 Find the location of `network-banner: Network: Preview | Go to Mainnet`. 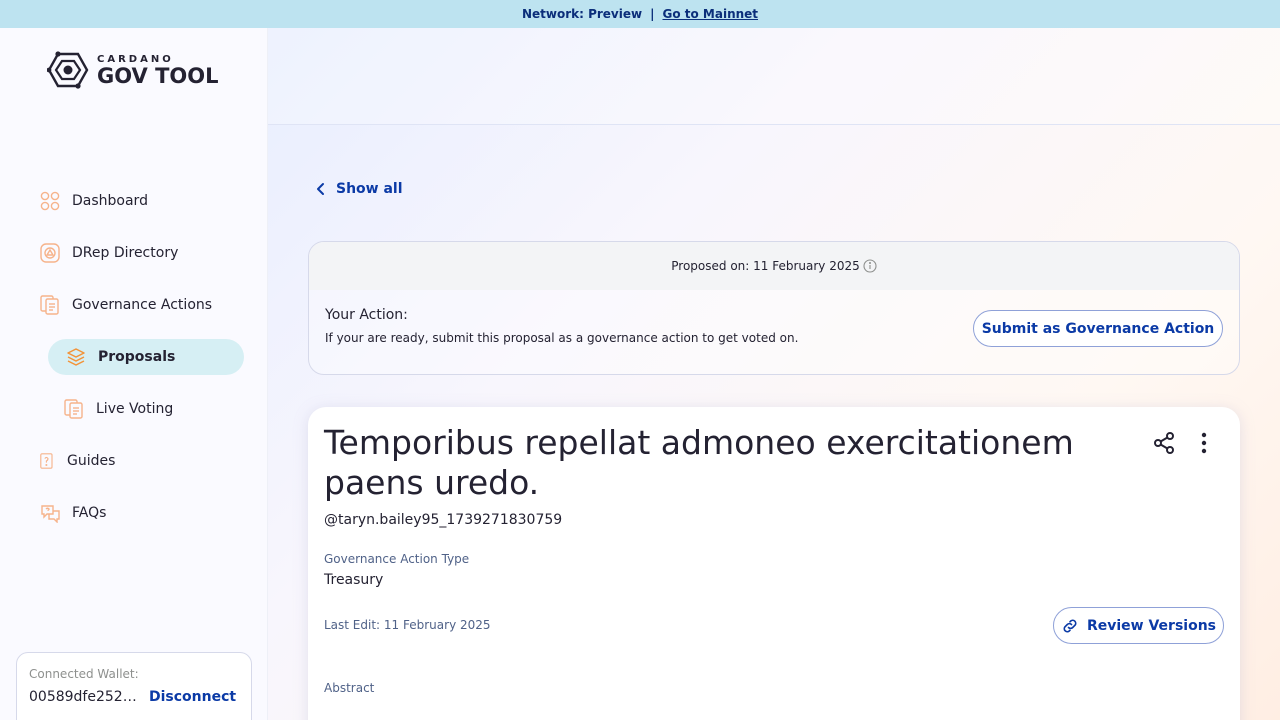

network-banner: Network: Preview | Go to Mainnet is located at coordinates (640, 14).